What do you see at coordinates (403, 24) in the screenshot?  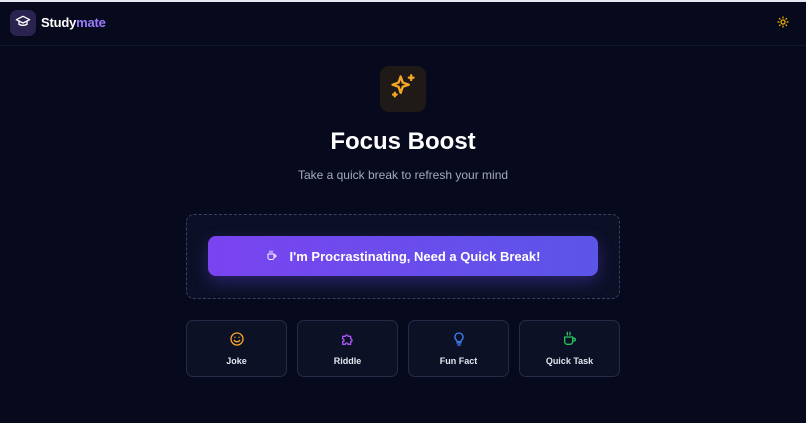 I see `app-header: Studymate` at bounding box center [403, 24].